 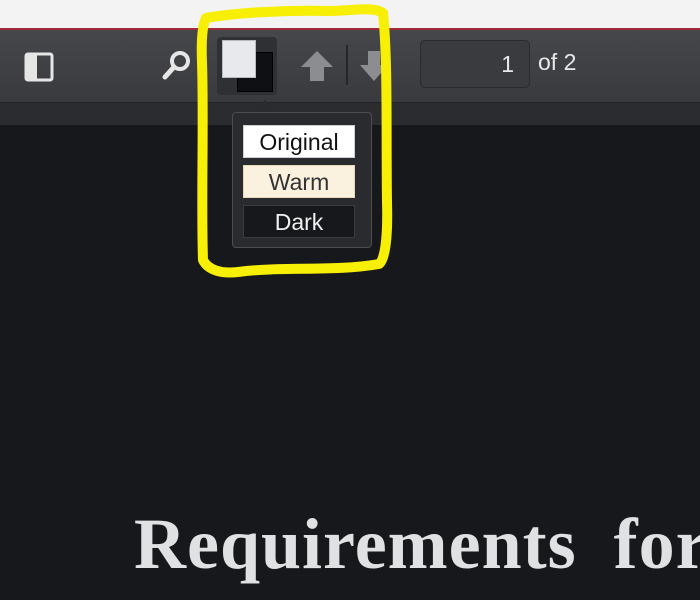 I want to click on search-icon, so click(x=177, y=66).